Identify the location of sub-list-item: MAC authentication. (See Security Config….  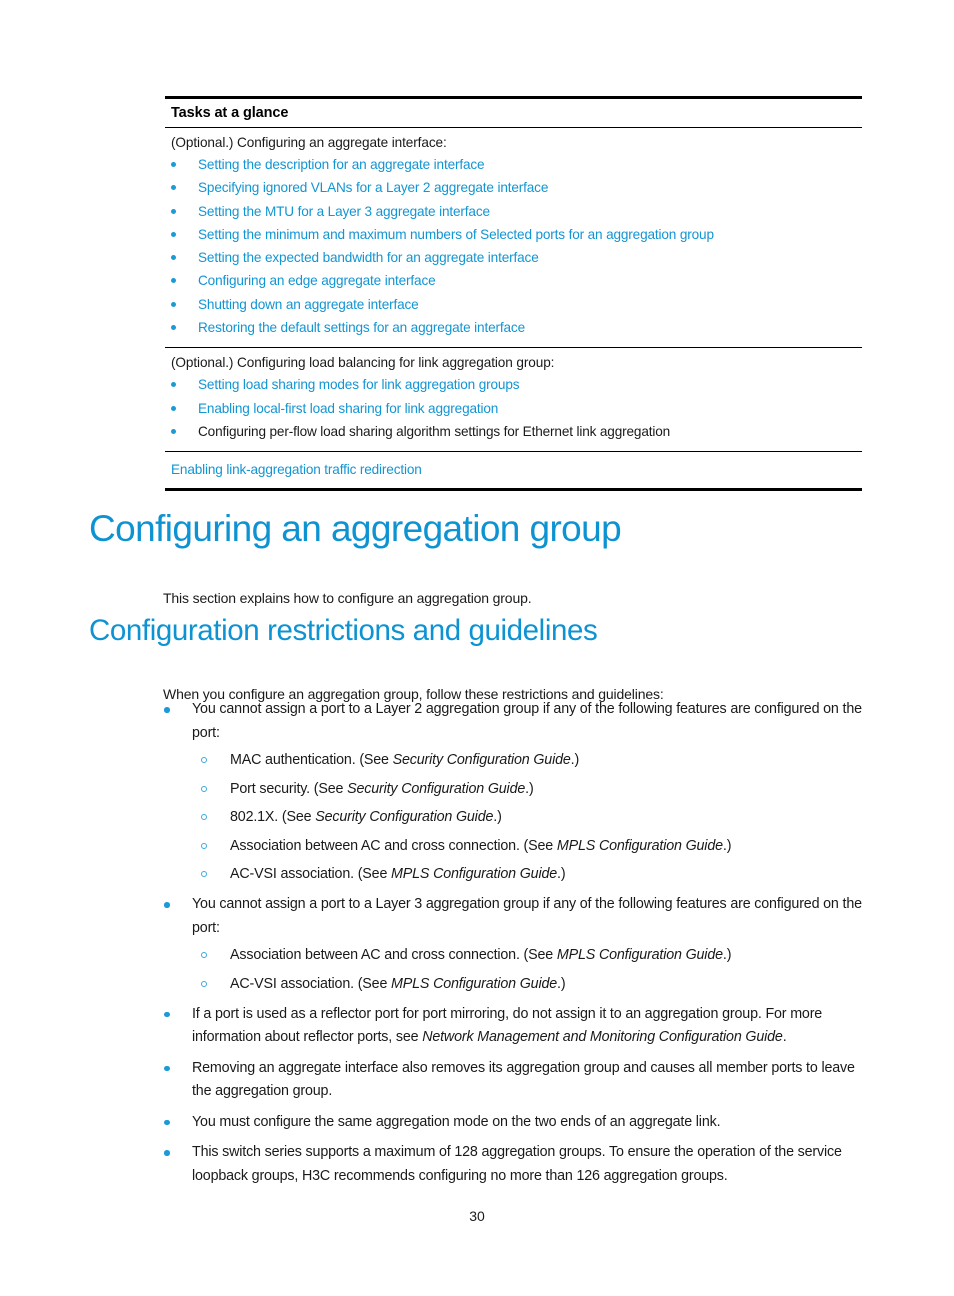
(531, 760).